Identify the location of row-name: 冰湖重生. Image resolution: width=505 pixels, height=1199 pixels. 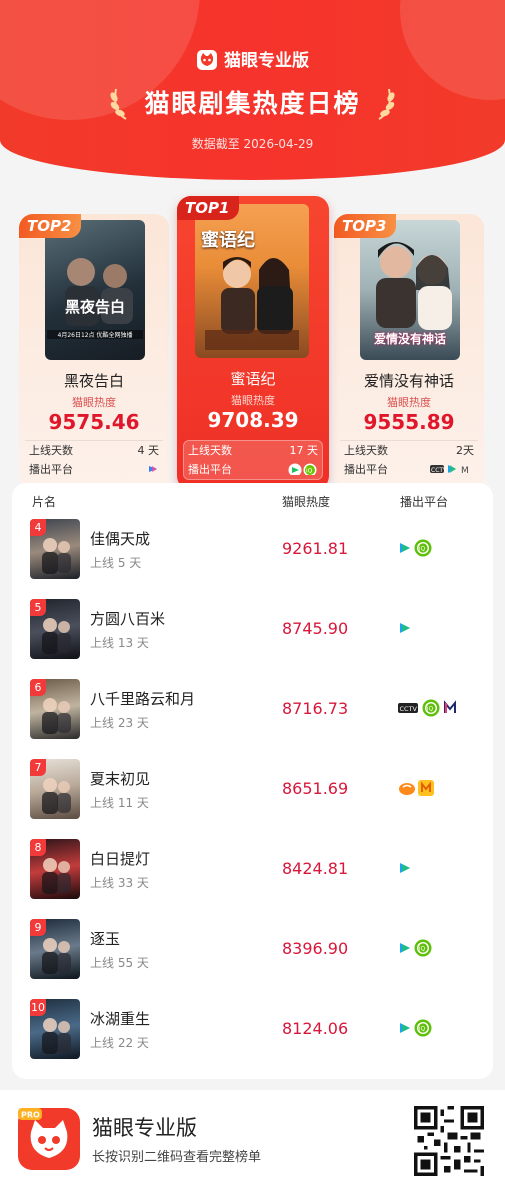
(120, 1019).